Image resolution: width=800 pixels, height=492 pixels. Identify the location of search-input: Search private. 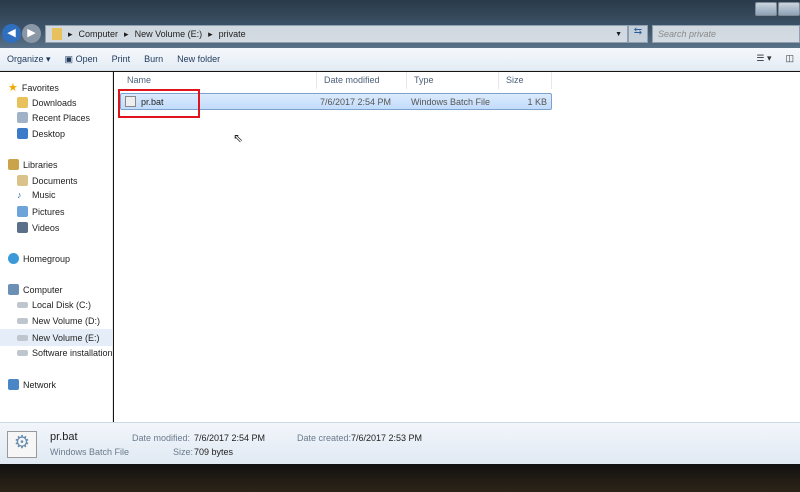
(726, 34).